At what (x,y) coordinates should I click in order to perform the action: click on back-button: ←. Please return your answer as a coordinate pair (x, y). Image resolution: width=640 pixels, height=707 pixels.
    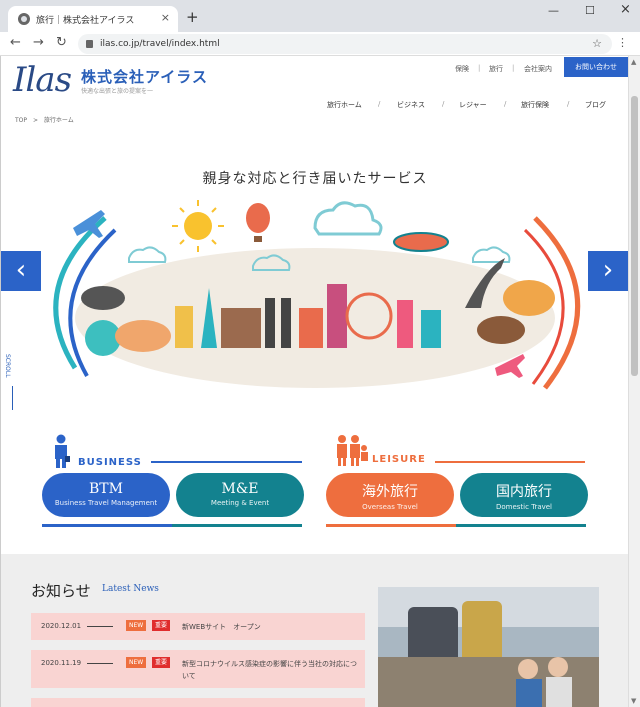
    Looking at the image, I should click on (15, 42).